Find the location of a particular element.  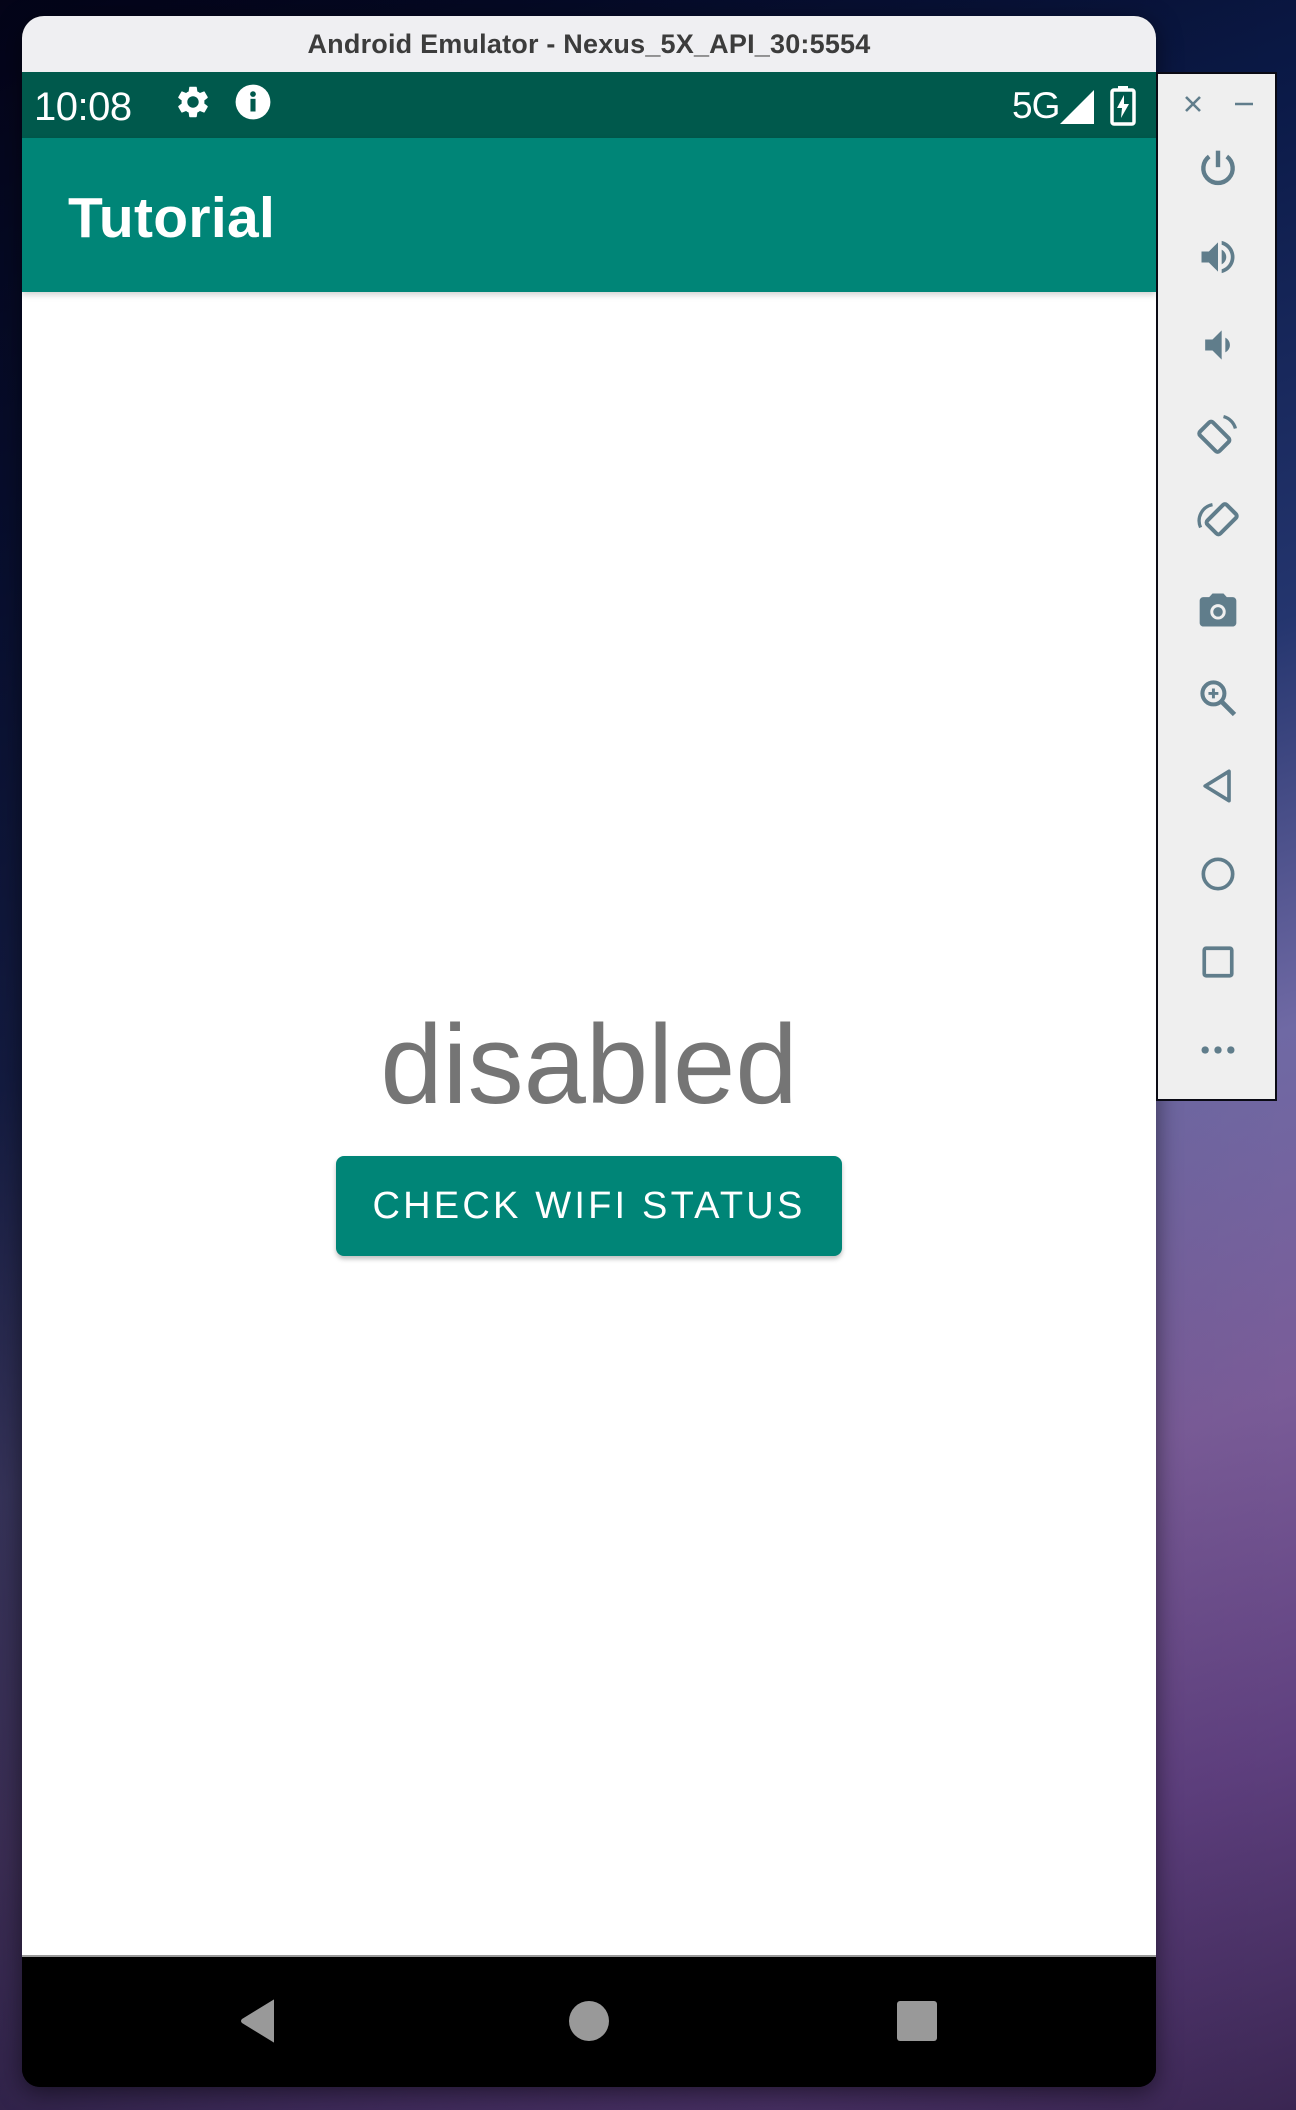

status-time: 10:08 is located at coordinates (83, 107).